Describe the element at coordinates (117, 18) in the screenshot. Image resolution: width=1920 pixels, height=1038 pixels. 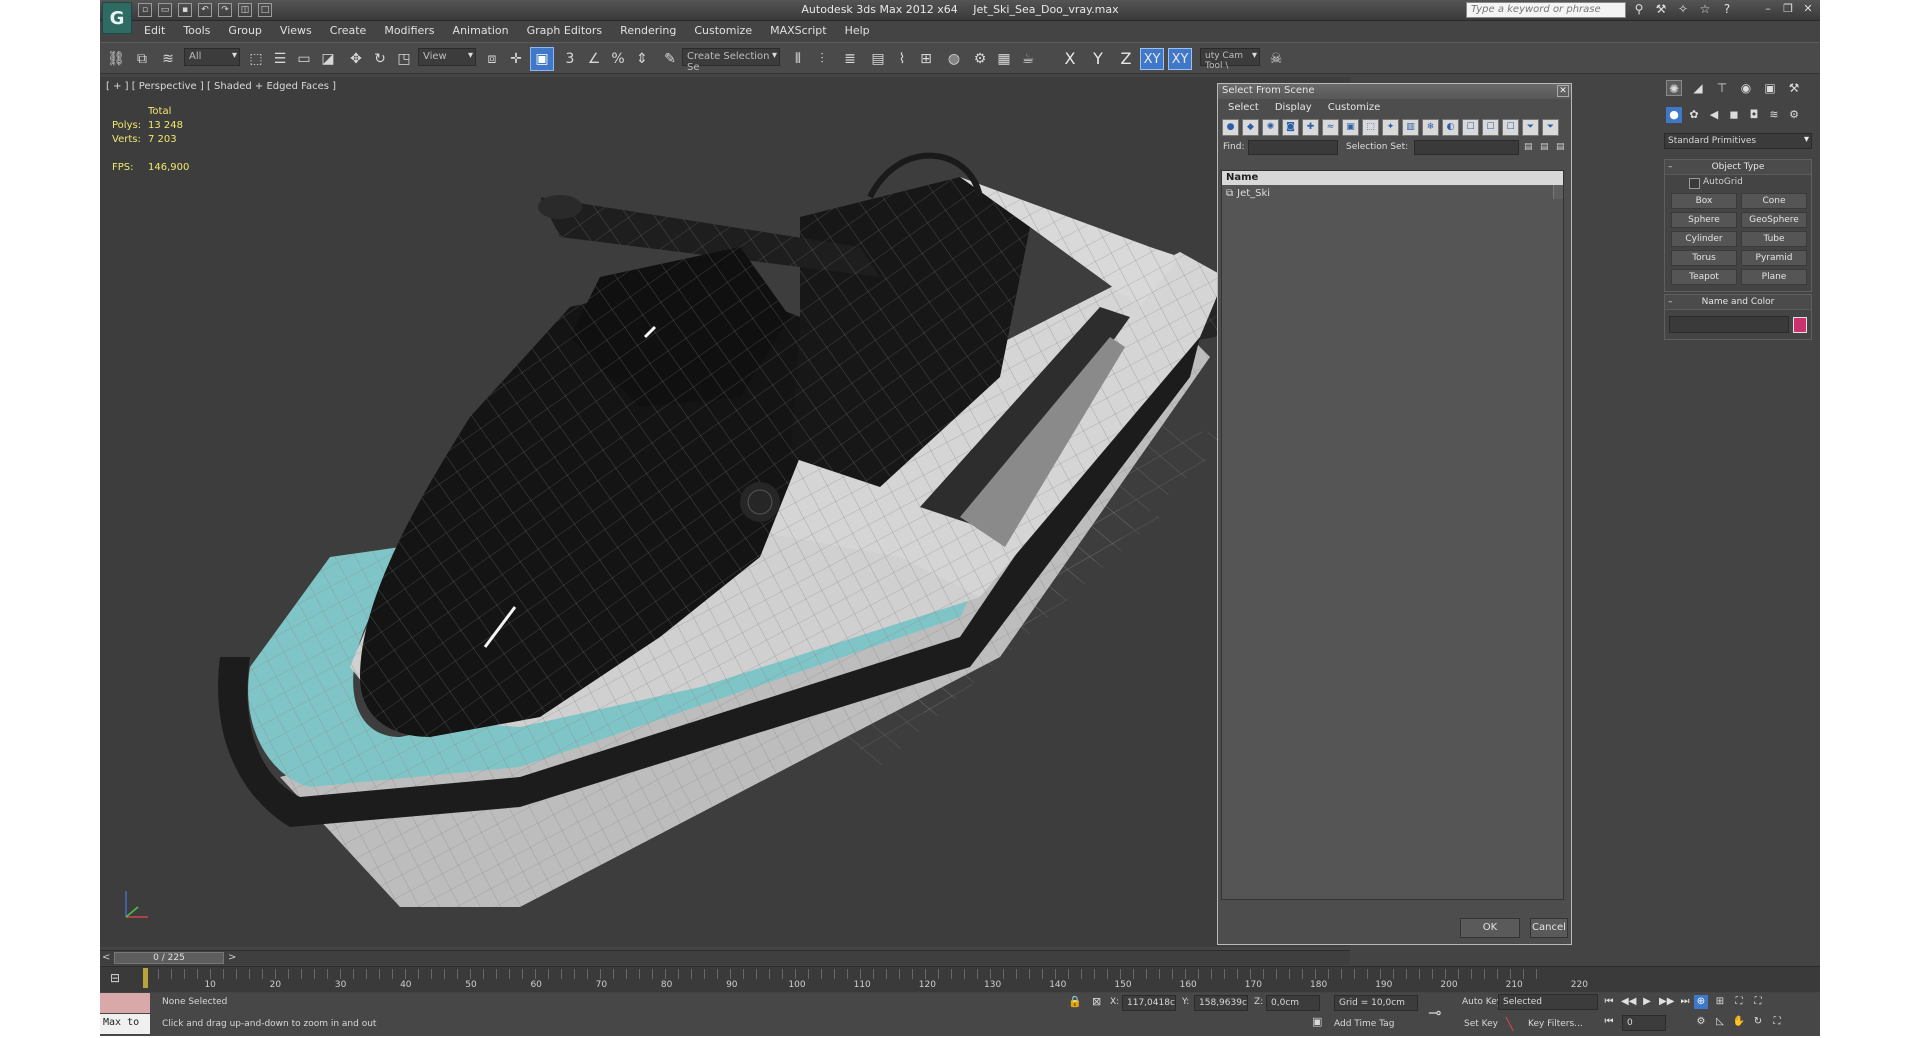
I see `app-logo-icon: G` at that location.